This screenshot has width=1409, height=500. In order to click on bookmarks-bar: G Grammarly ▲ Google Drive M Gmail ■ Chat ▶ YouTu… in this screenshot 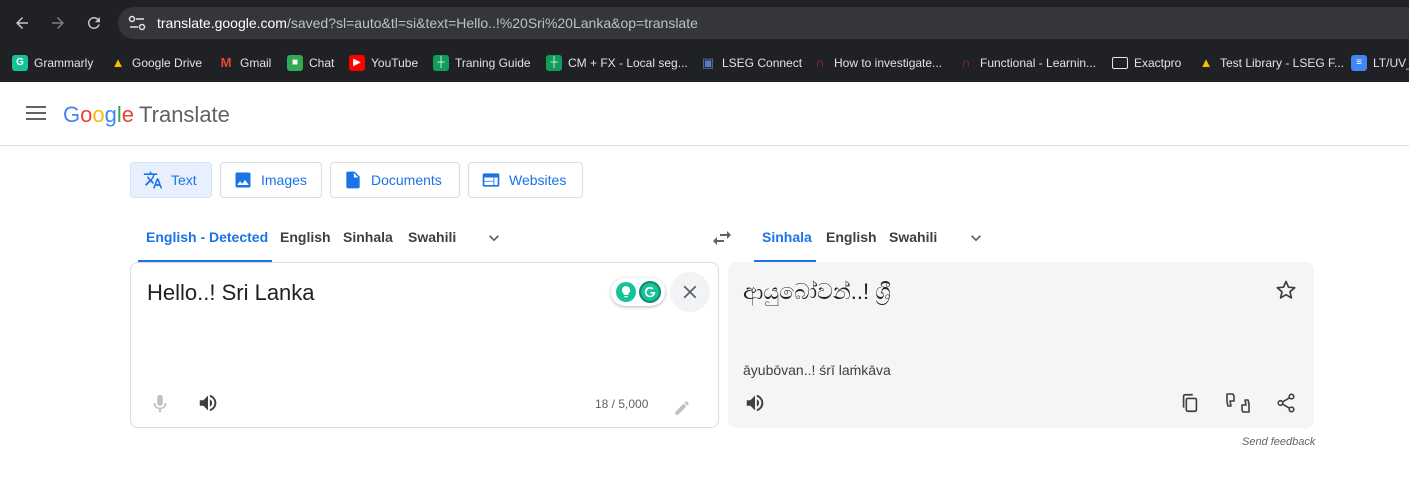, I will do `click(704, 63)`.